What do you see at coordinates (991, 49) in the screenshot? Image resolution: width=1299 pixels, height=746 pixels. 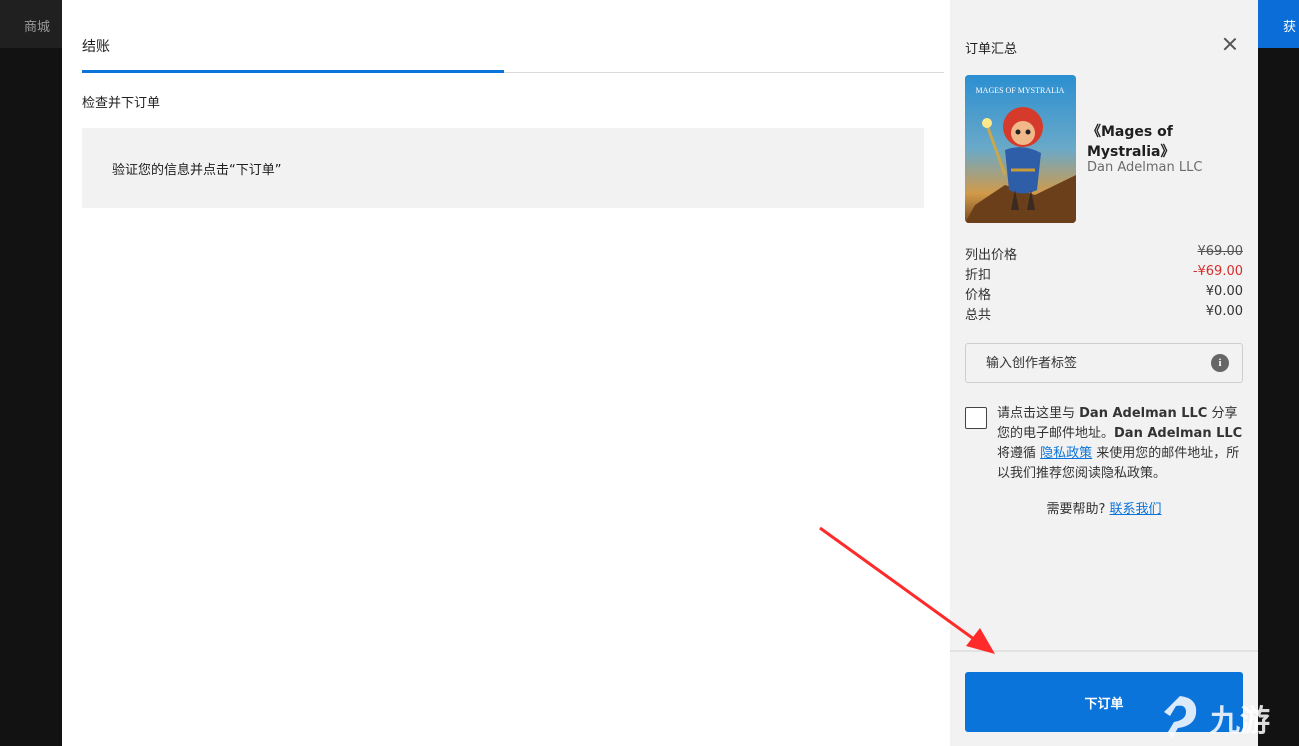 I see `summary-title: 订单汇总` at bounding box center [991, 49].